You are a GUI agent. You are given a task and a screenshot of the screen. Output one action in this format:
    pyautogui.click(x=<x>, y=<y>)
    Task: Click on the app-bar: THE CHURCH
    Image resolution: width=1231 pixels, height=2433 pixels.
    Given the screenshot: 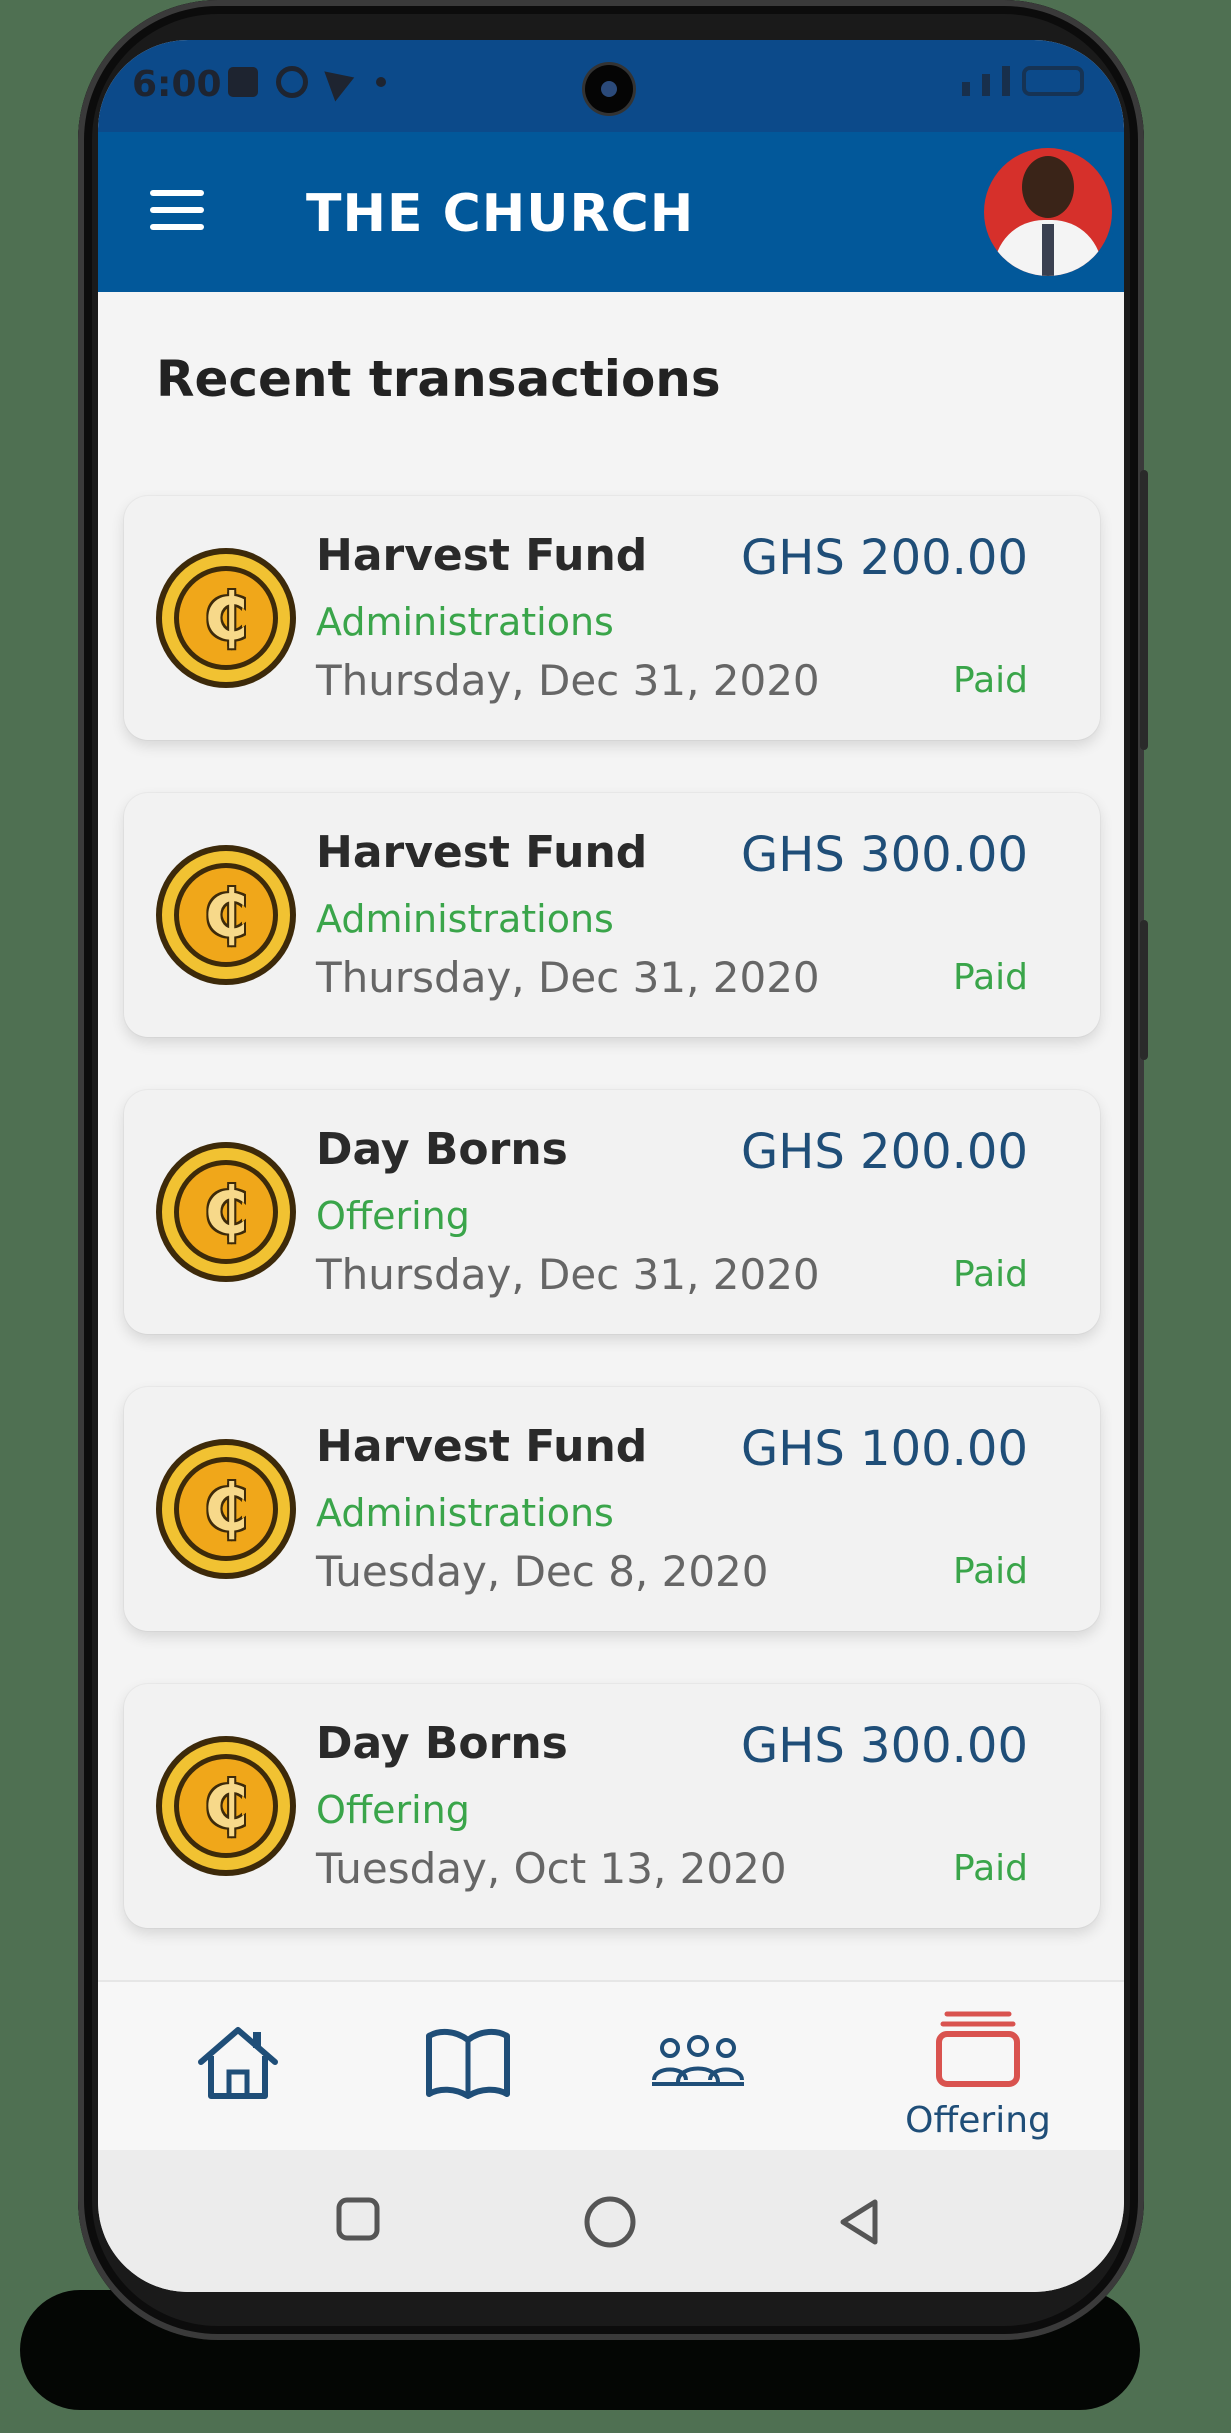 What is the action you would take?
    pyautogui.click(x=611, y=212)
    